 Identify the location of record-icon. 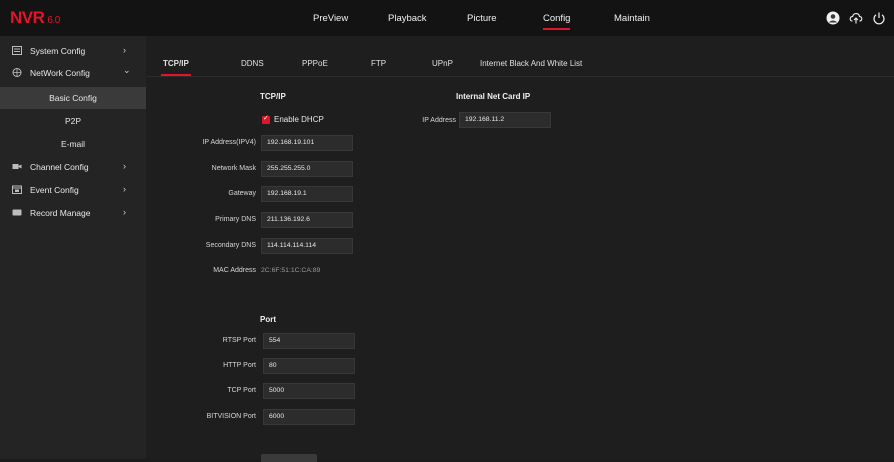
(17, 212).